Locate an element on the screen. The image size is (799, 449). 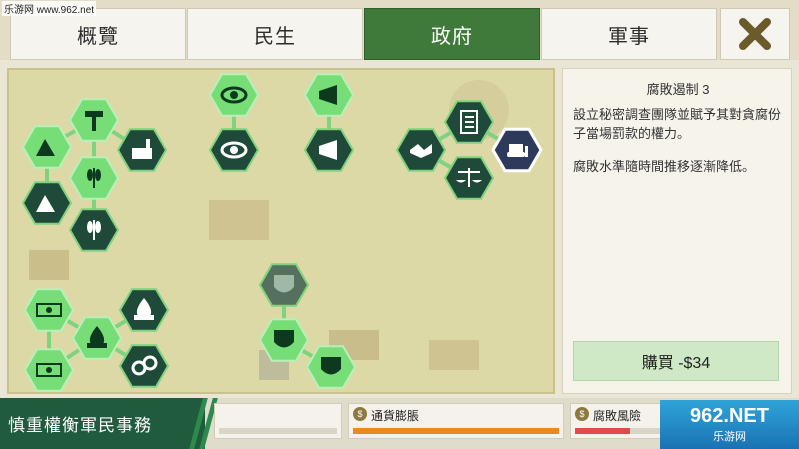
watermark-logo: 962.NET 乐游网 is located at coordinates (729, 424).